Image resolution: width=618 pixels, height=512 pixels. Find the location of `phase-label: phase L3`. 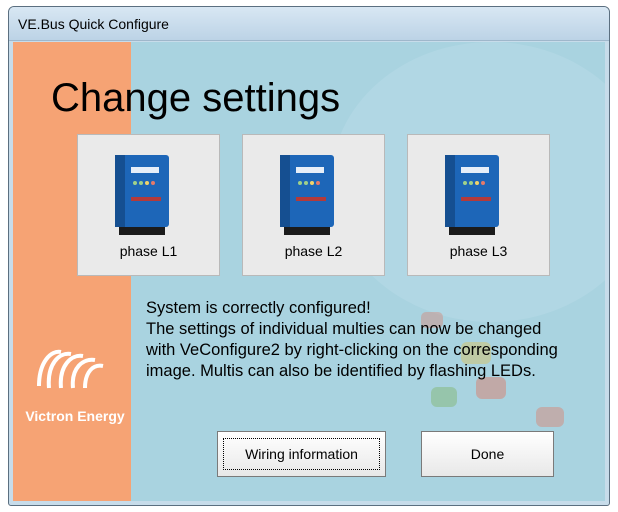

phase-label: phase L3 is located at coordinates (478, 251).